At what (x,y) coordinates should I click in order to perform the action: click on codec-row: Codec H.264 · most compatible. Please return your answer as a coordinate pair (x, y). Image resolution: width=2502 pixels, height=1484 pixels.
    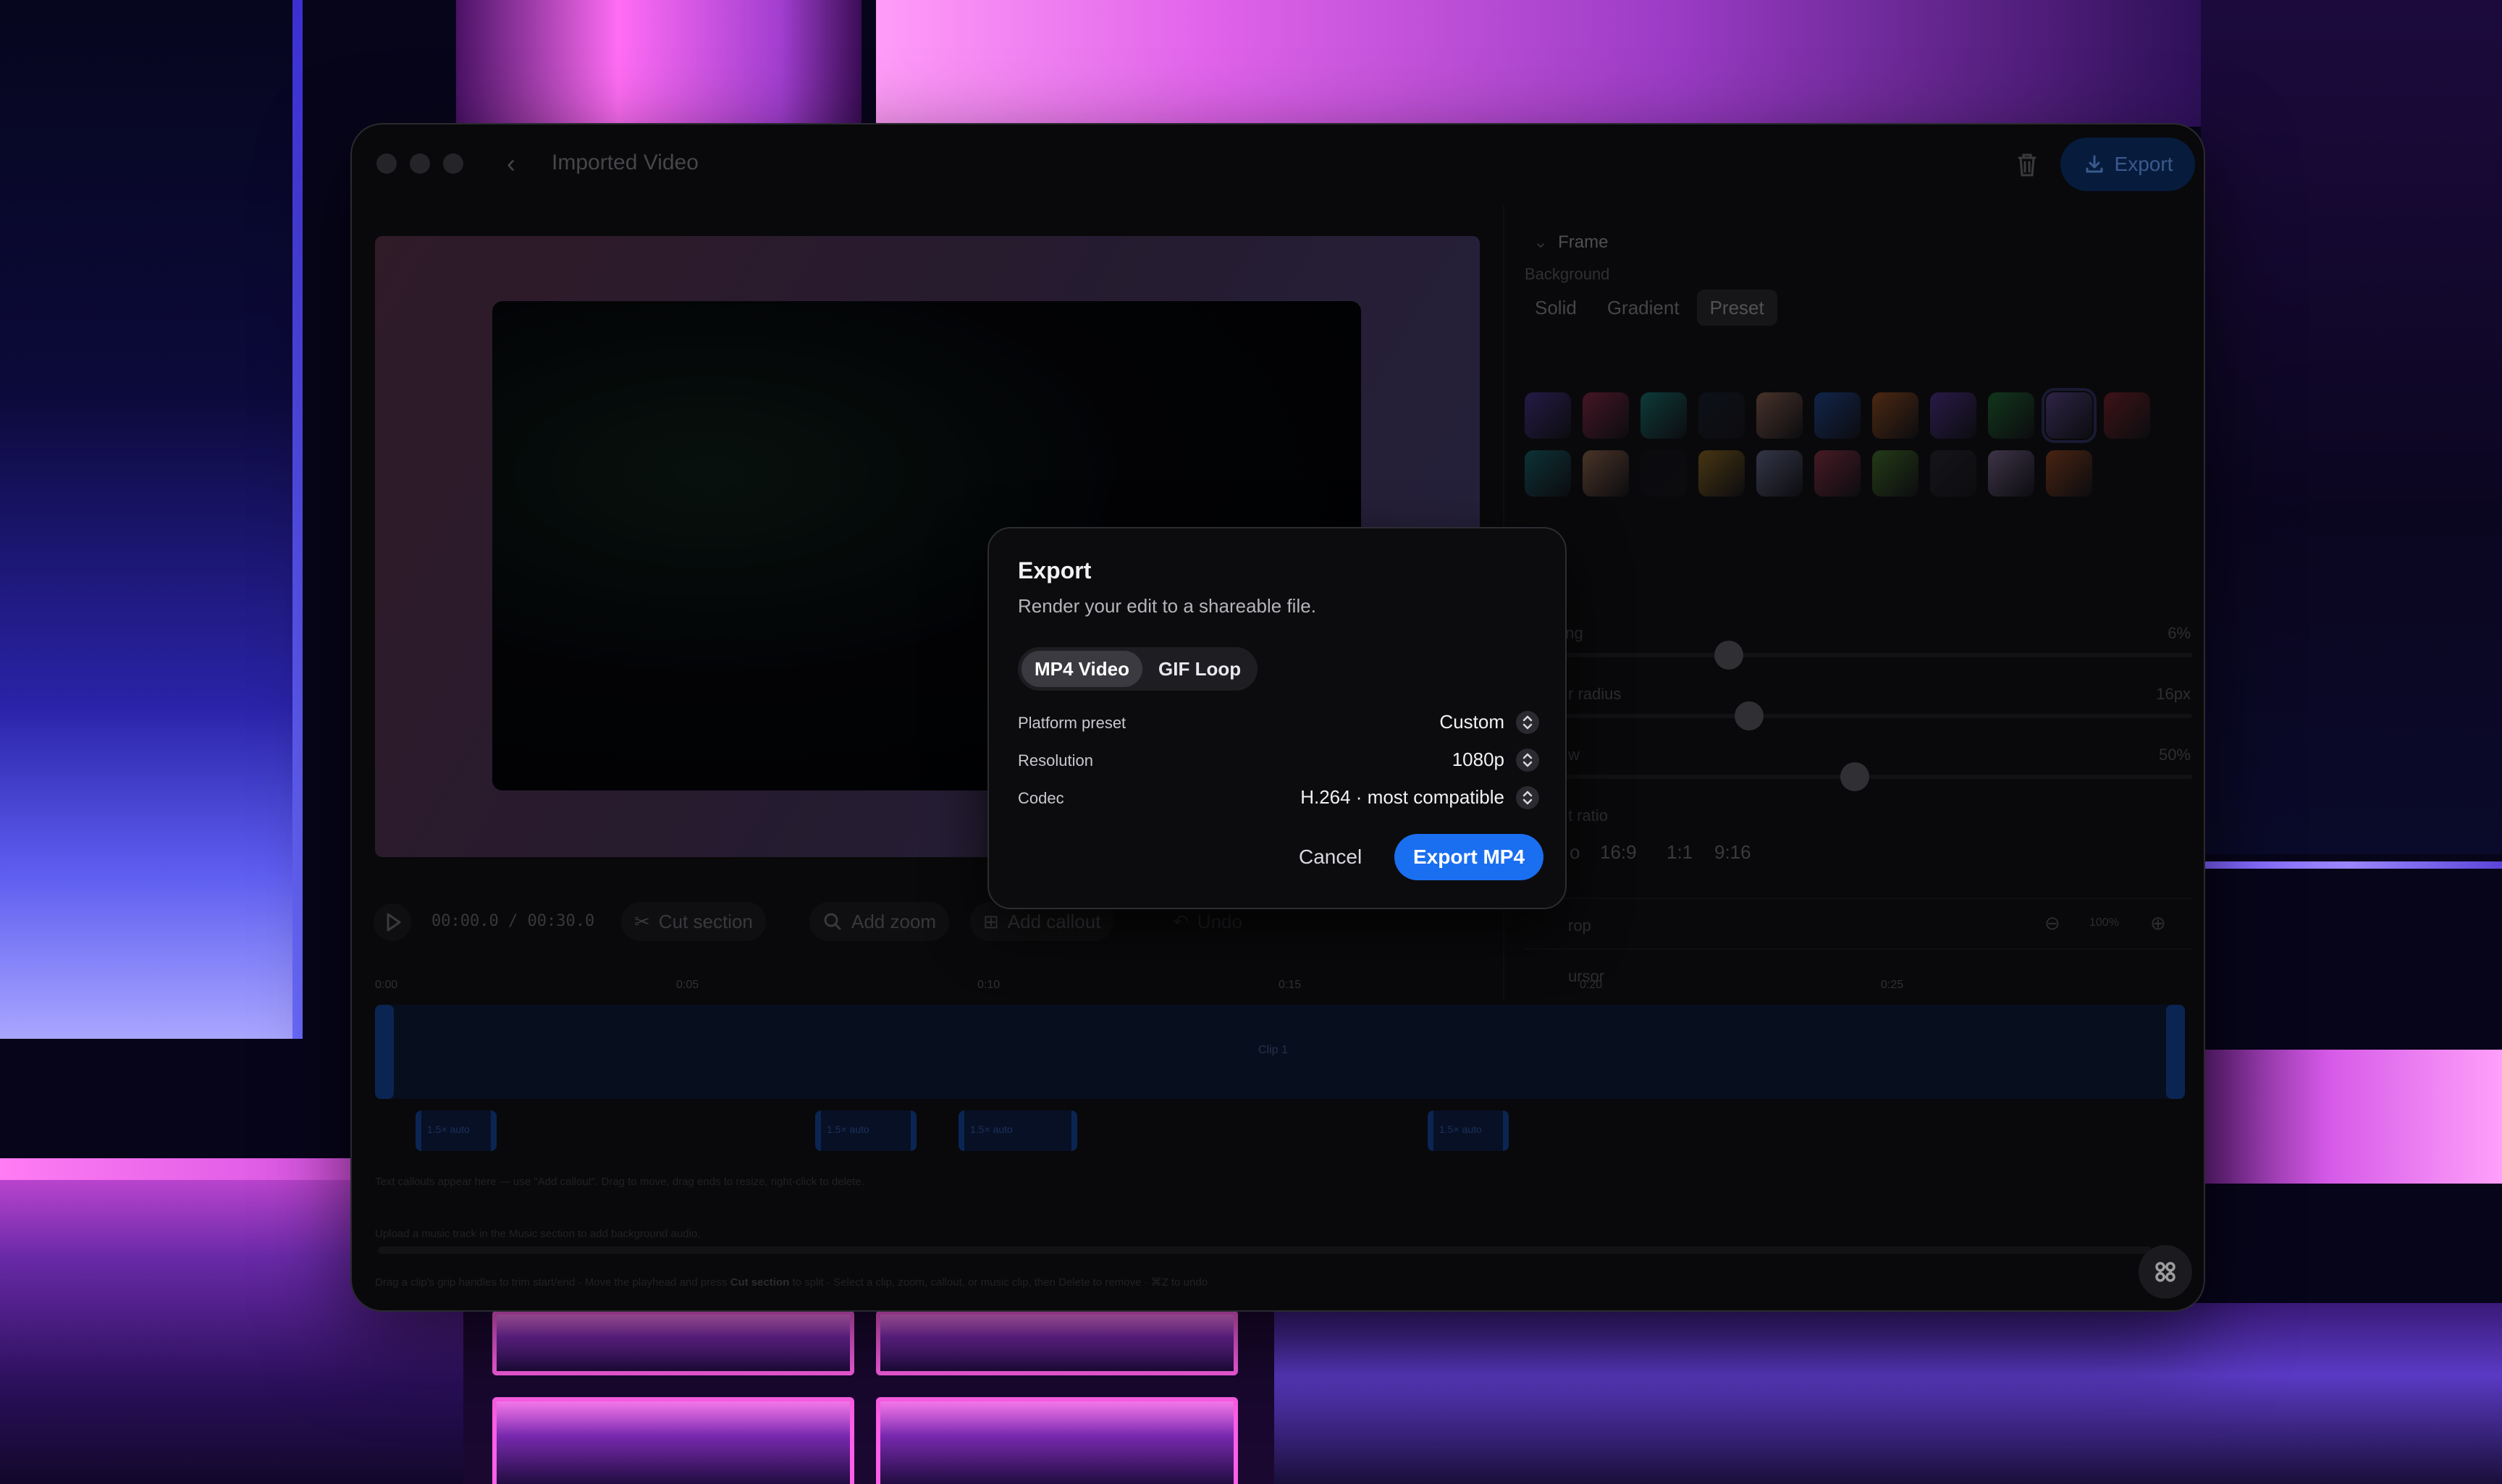
    Looking at the image, I should click on (1280, 797).